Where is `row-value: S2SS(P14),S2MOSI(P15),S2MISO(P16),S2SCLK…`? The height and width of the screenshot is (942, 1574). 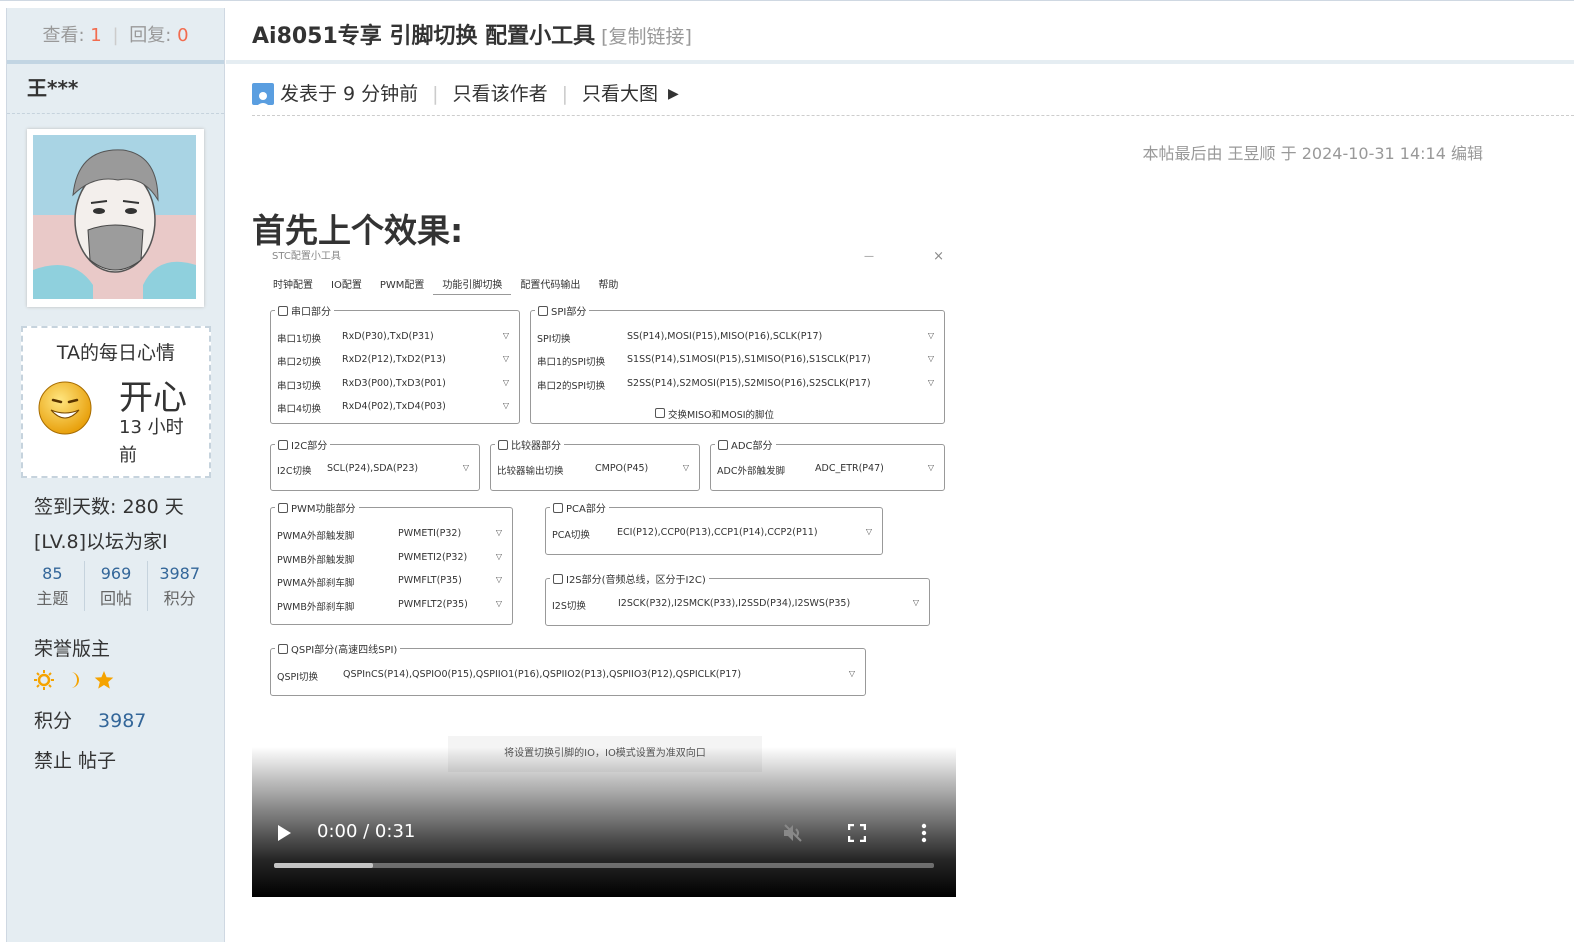
row-value: S2SS(P14),S2MOSI(P15),S2MISO(P16),S2SCLK… is located at coordinates (749, 383).